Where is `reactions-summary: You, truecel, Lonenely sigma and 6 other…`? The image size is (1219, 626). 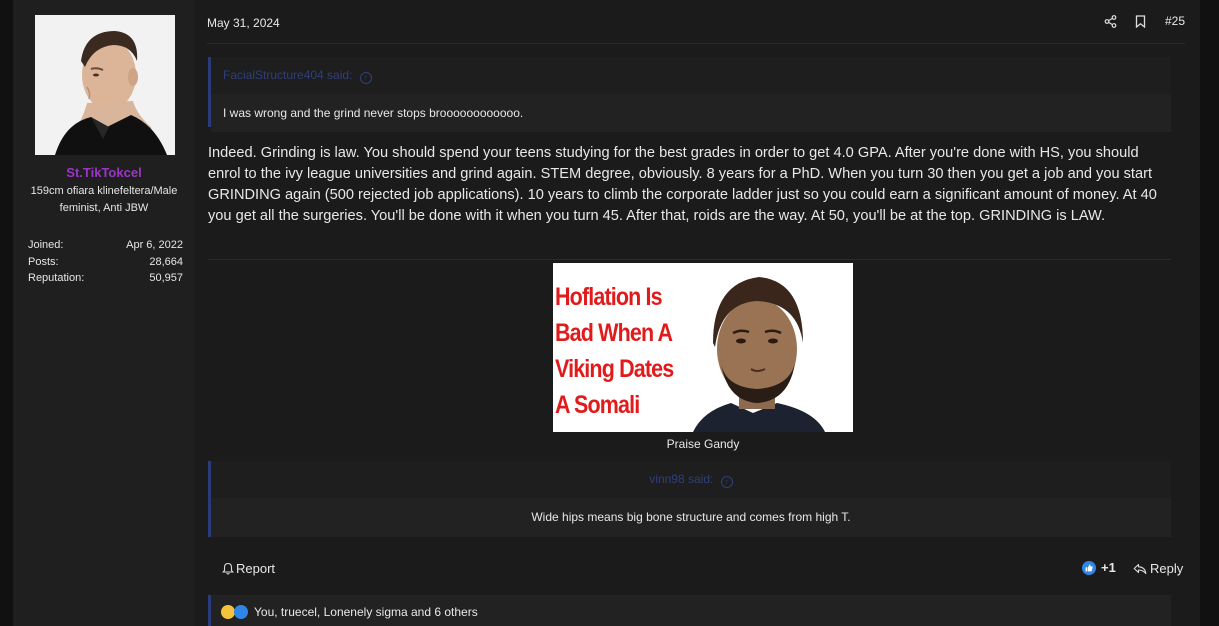 reactions-summary: You, truecel, Lonenely sigma and 6 other… is located at coordinates (366, 612).